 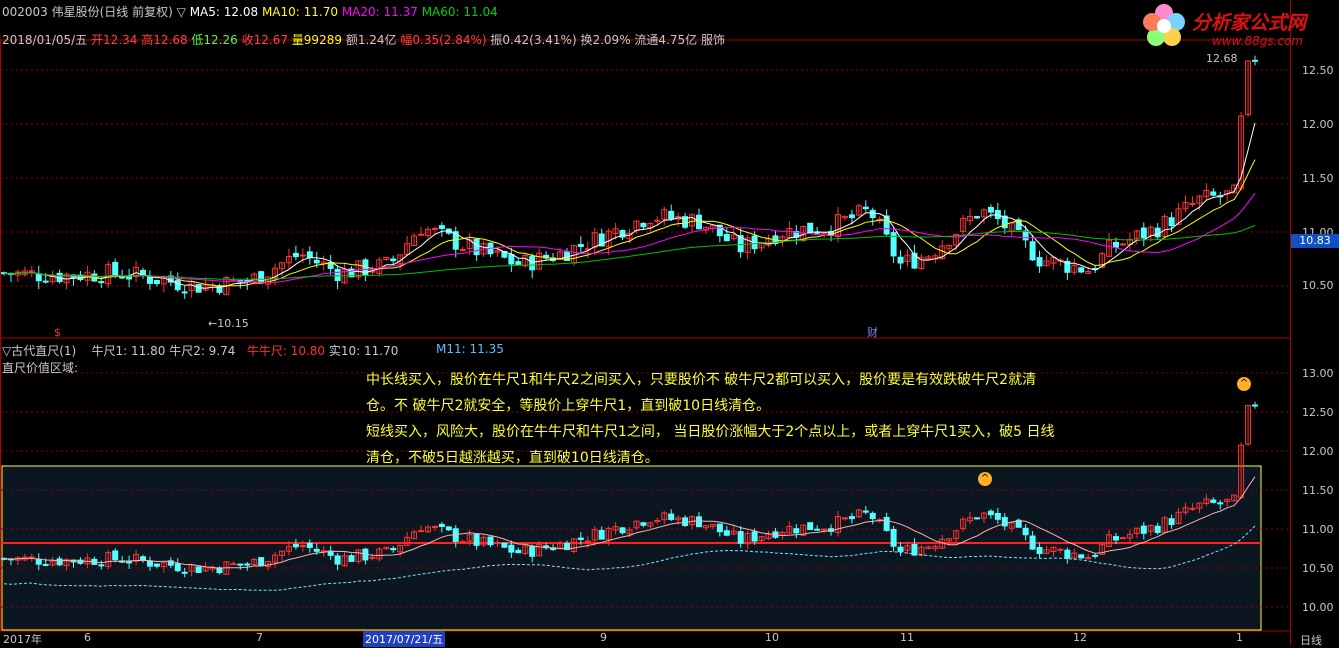 I want to click on quote-industry: 服饰, so click(x=712, y=40).